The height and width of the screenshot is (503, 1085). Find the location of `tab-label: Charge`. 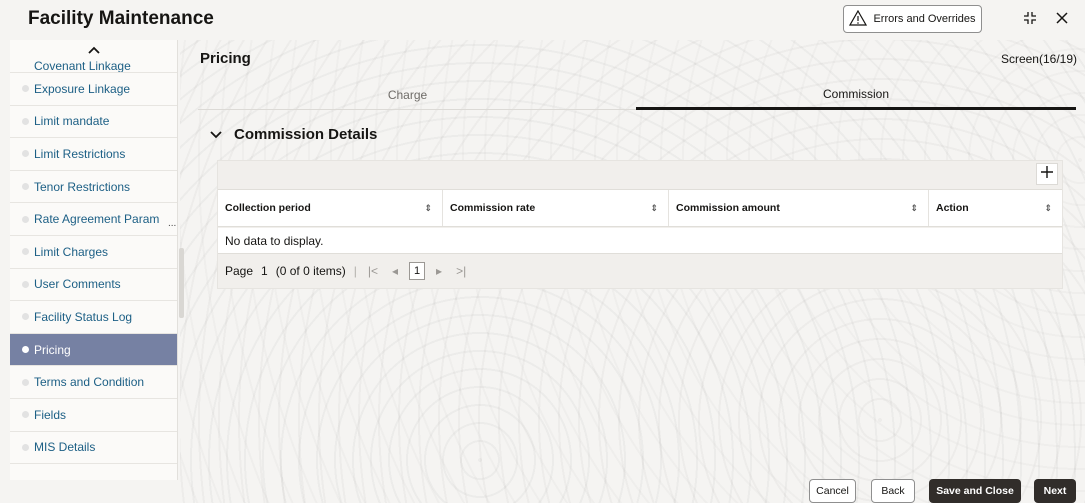

tab-label: Charge is located at coordinates (407, 95).